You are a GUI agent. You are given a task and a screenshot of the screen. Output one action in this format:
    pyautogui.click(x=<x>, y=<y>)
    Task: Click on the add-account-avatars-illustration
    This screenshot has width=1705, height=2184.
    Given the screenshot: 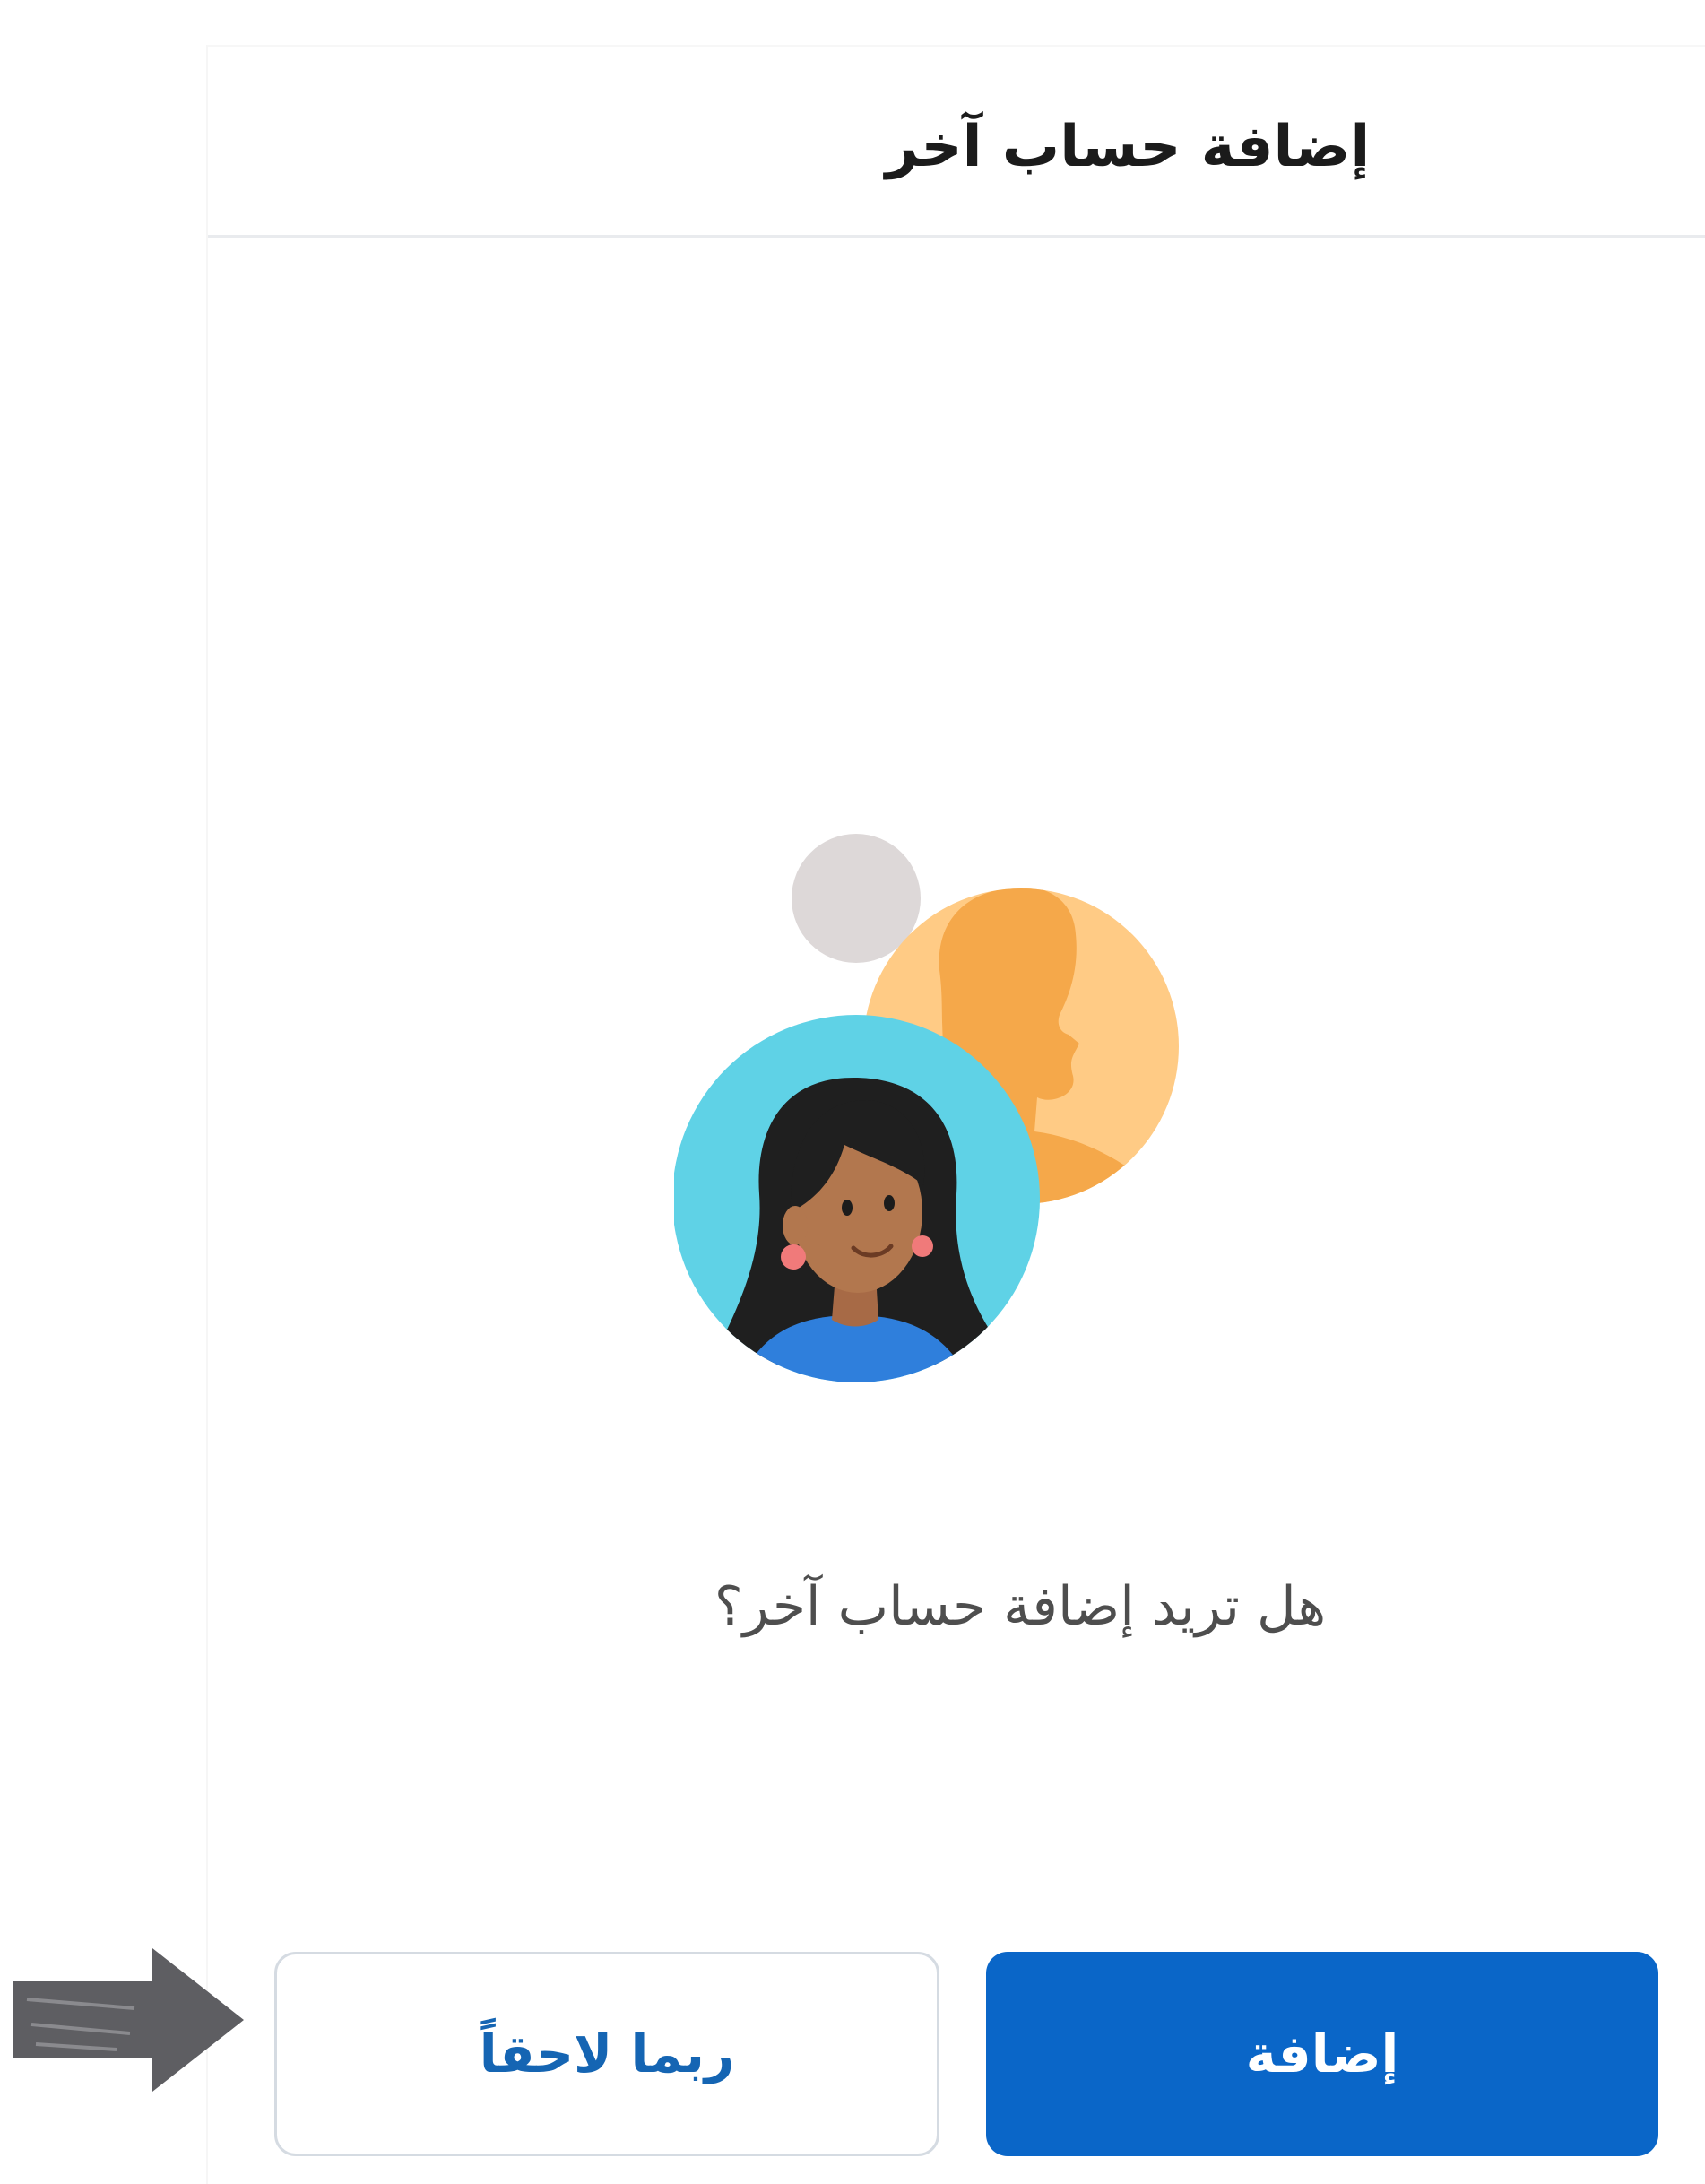 What is the action you would take?
    pyautogui.click(x=926, y=1108)
    